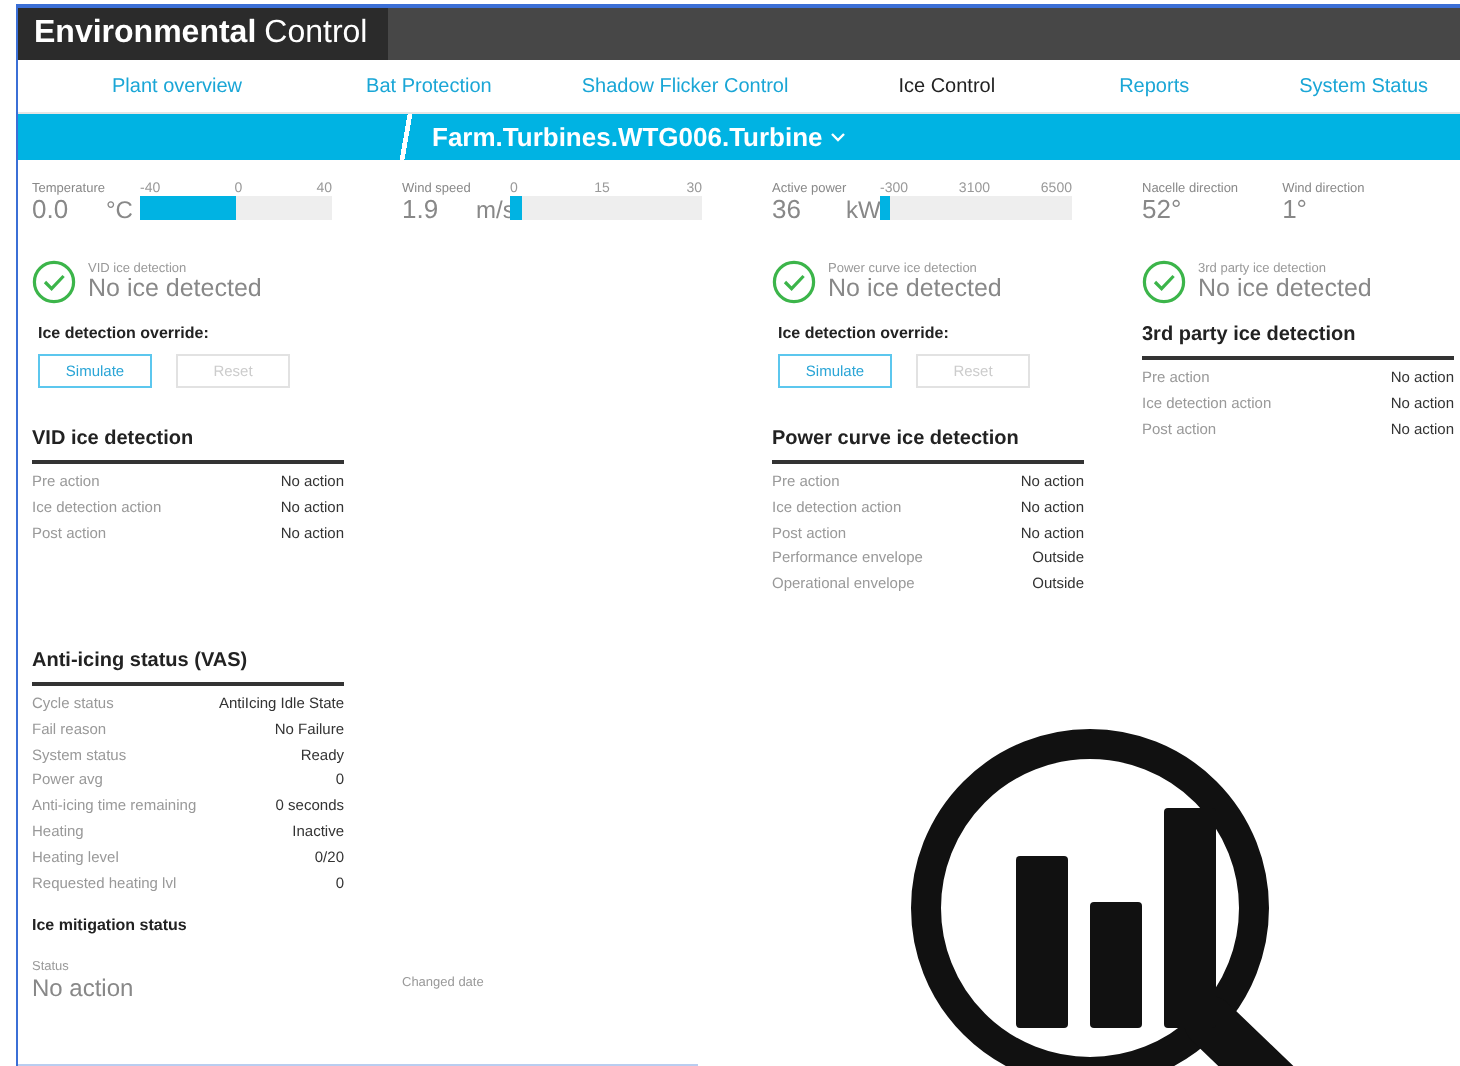  I want to click on section-heading: Power curve ice detection, so click(928, 446).